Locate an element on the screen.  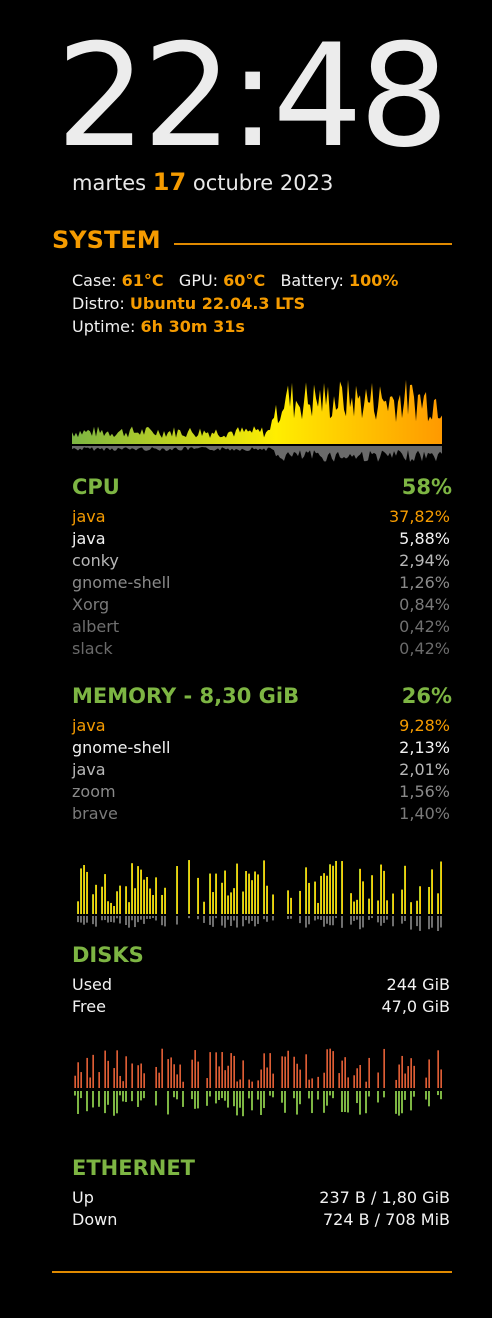
list-item: gnome-shell 1,26% is located at coordinates (261, 583).